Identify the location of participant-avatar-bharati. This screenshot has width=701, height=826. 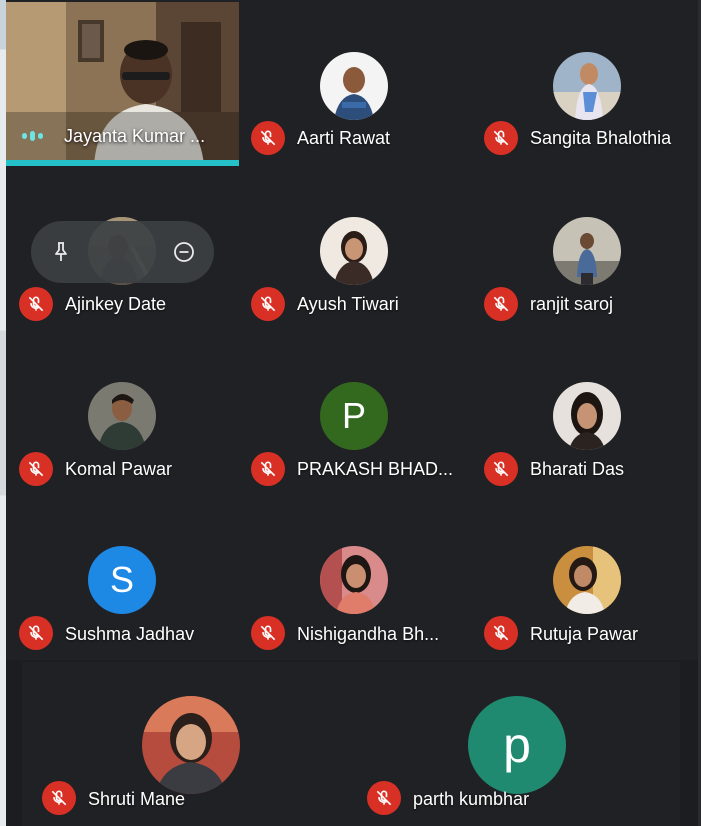
(587, 416).